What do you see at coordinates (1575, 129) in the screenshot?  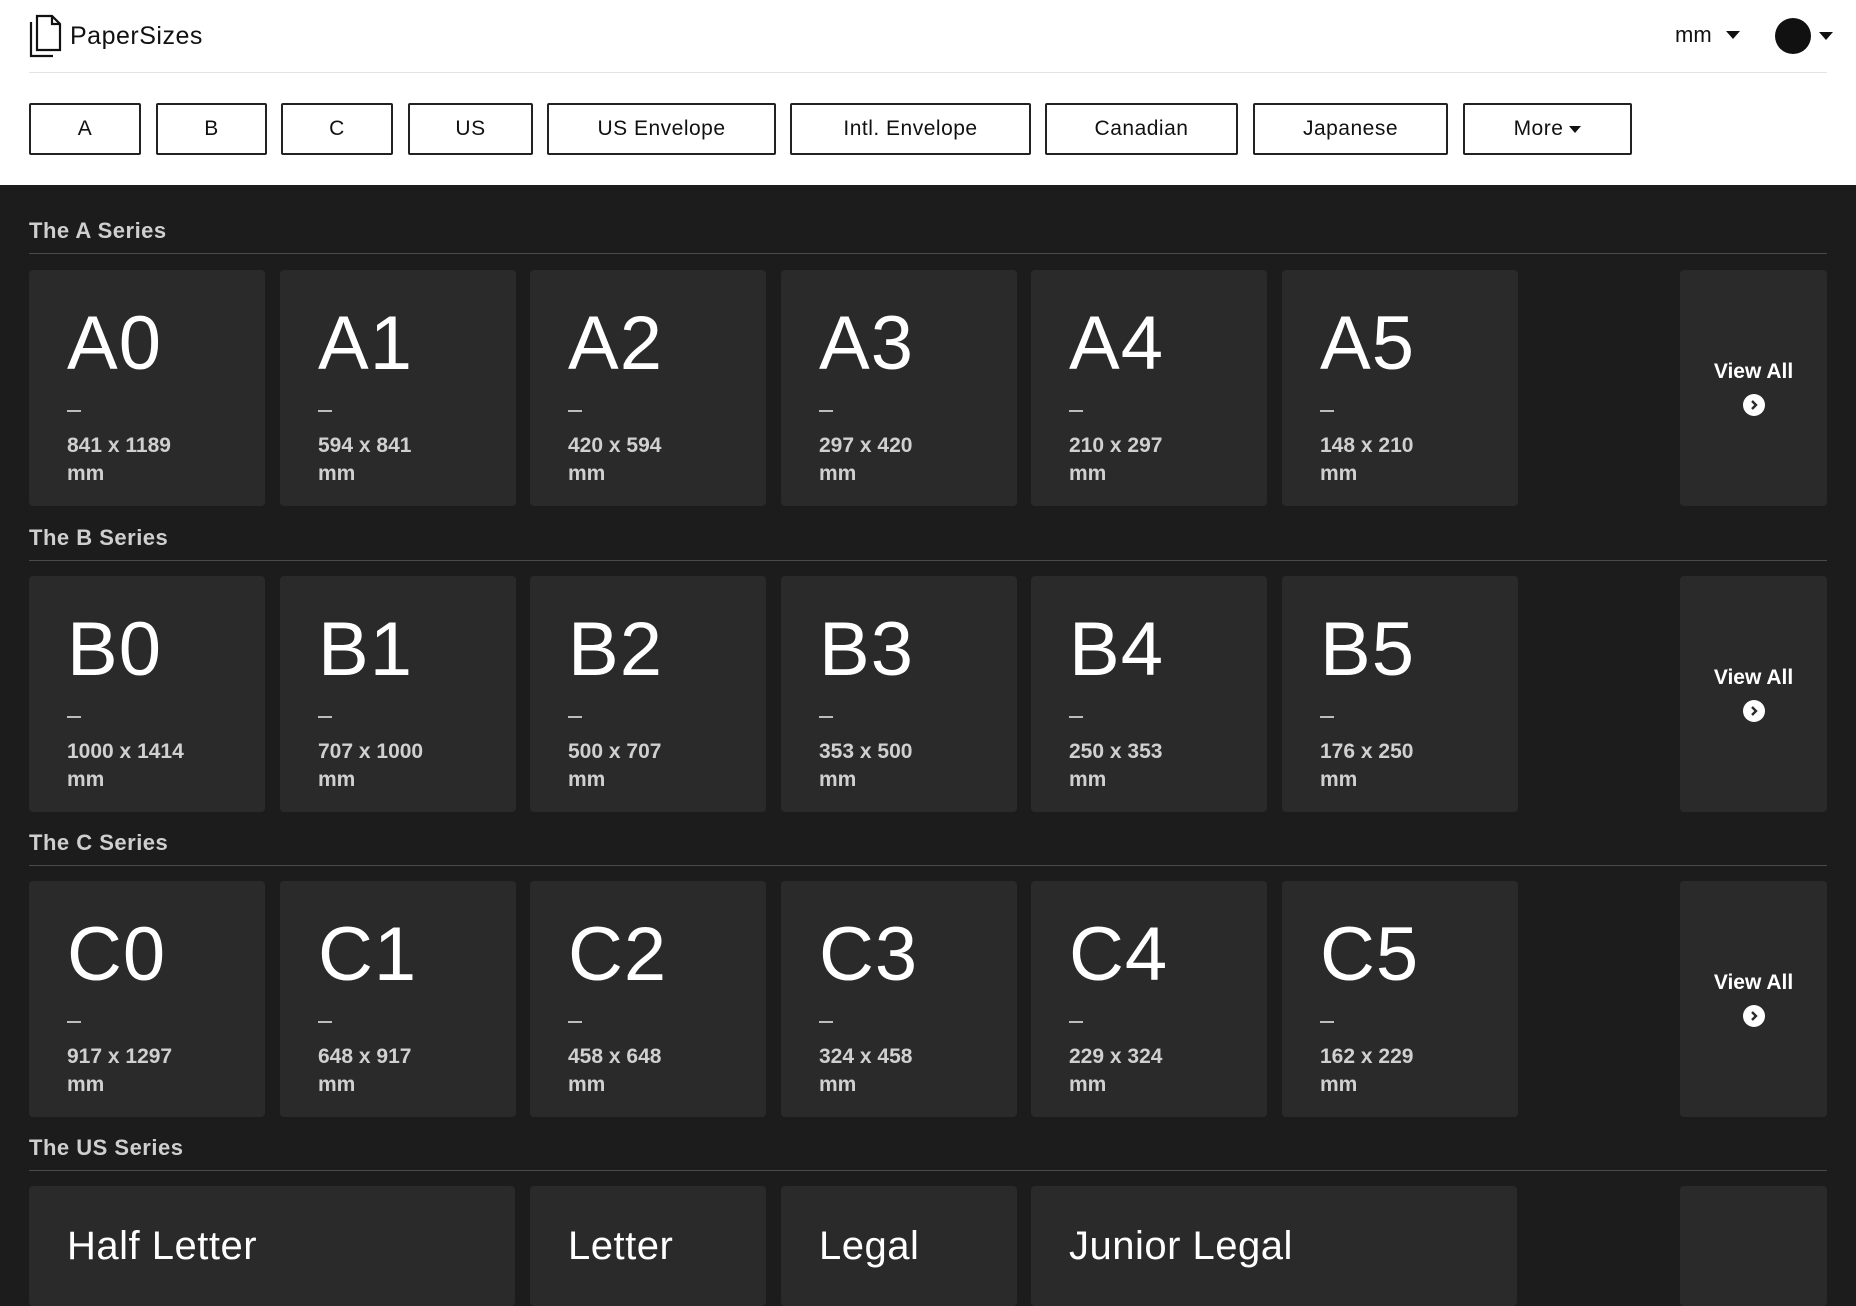 I see `caret-down-icon` at bounding box center [1575, 129].